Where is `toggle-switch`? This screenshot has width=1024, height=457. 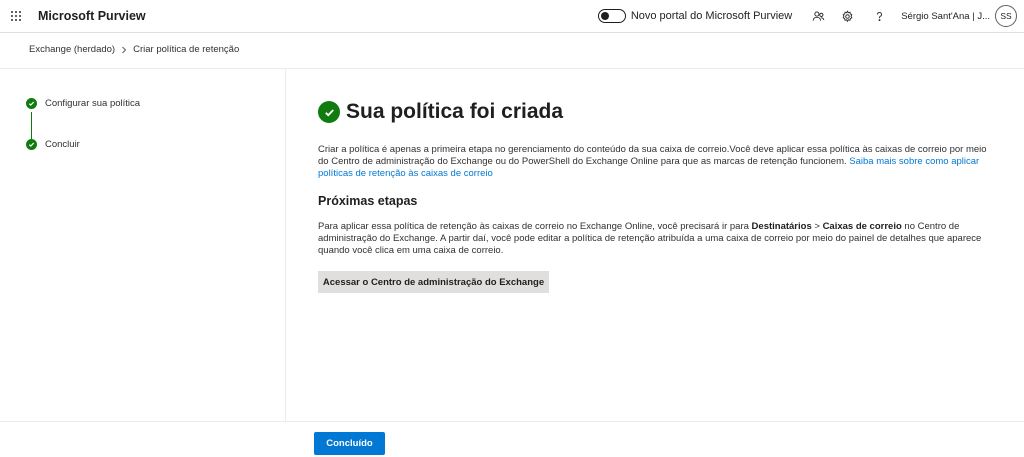 toggle-switch is located at coordinates (611, 16).